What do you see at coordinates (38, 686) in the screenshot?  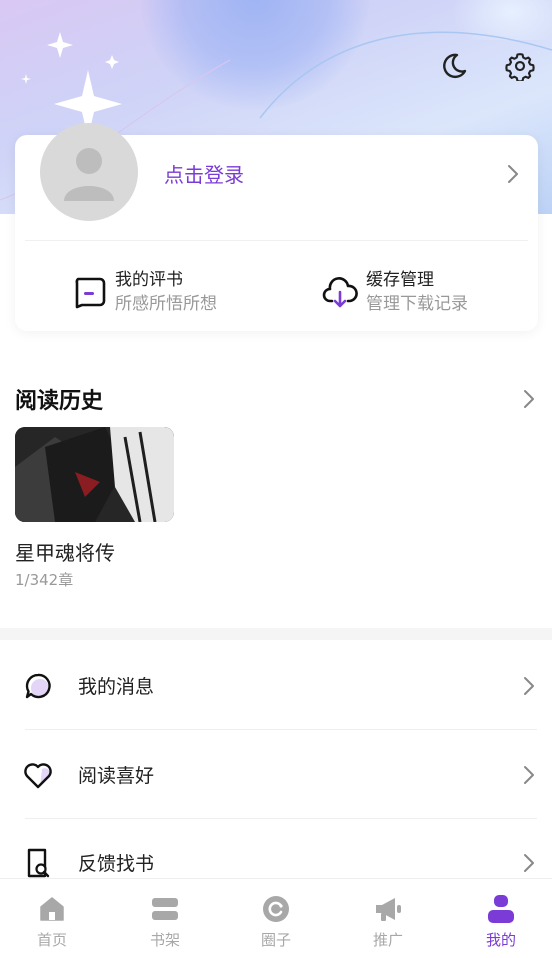 I see `message-bubble-icon` at bounding box center [38, 686].